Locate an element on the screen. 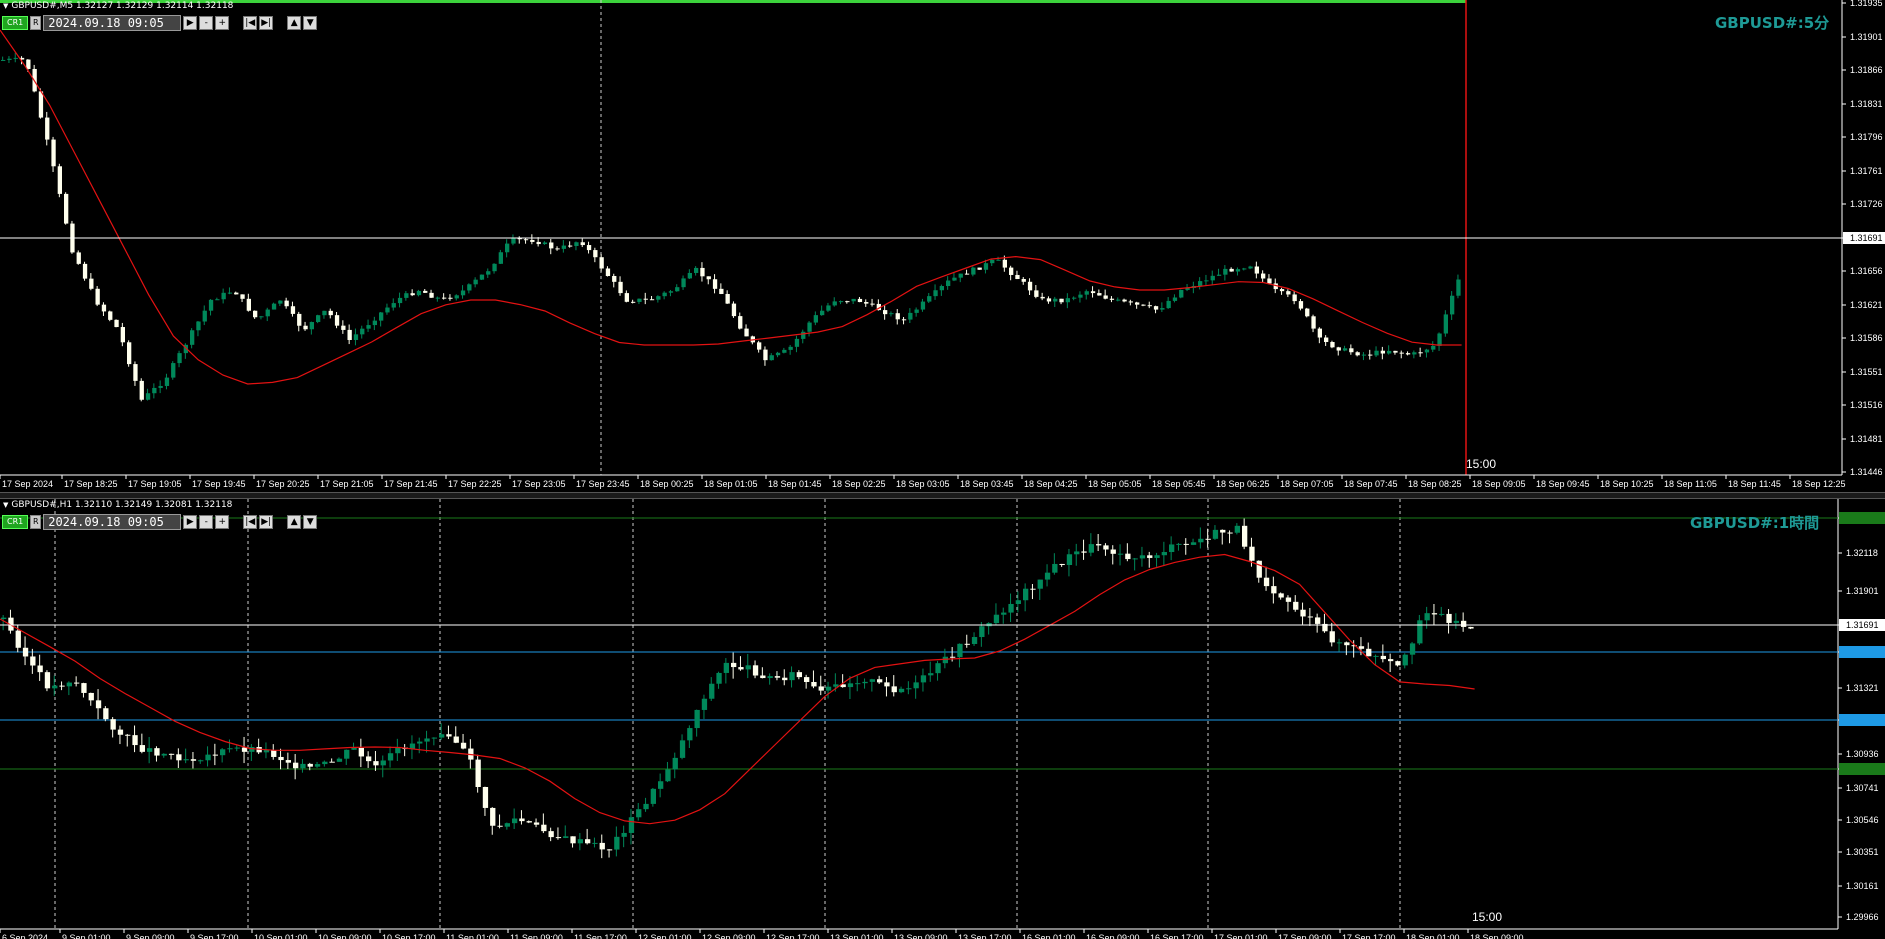 The image size is (1885, 939). h1-date-field: 2024.09.18 09:05 is located at coordinates (112, 521).